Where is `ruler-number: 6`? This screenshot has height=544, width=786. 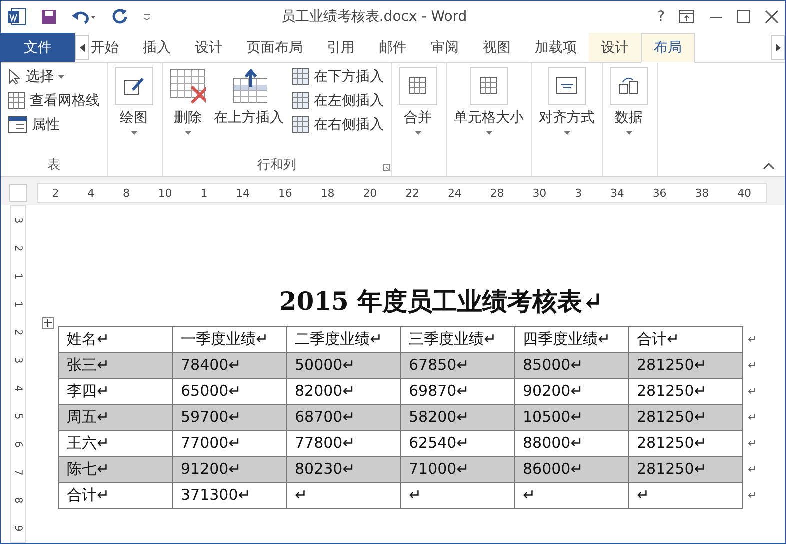
ruler-number: 6 is located at coordinates (18, 444).